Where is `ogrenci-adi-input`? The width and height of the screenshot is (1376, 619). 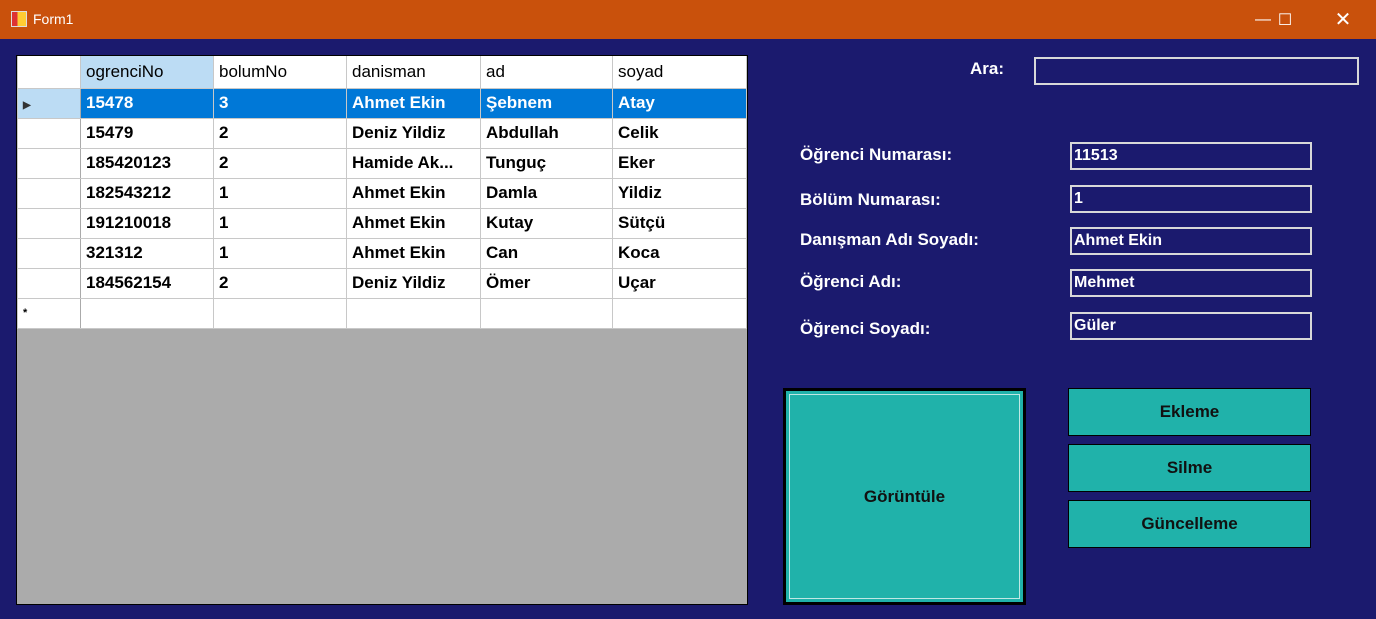
ogrenci-adi-input is located at coordinates (1191, 283).